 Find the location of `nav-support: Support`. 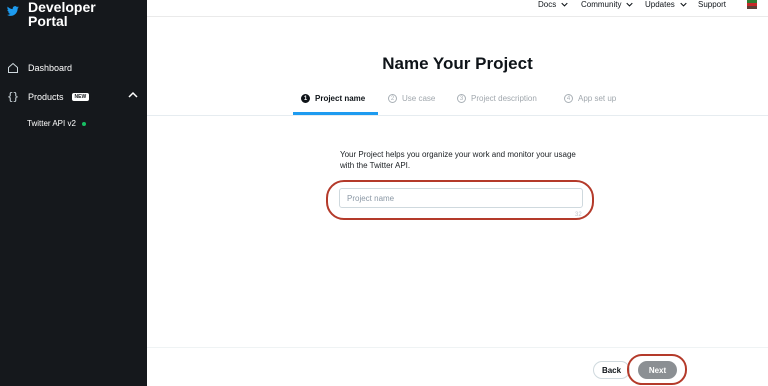

nav-support: Support is located at coordinates (712, 4).